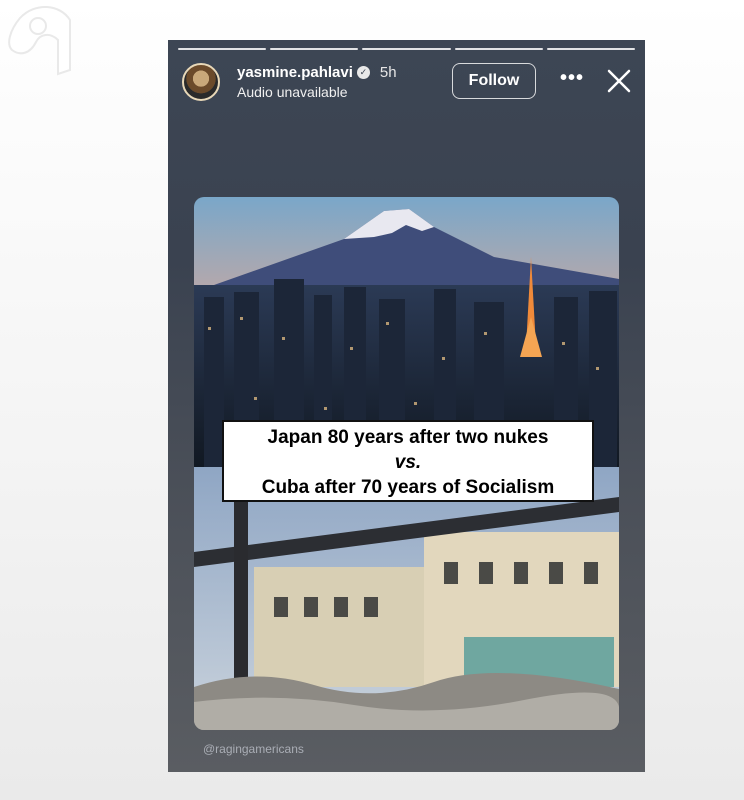 The height and width of the screenshot is (800, 744). I want to click on more-options-icon: •••, so click(572, 78).